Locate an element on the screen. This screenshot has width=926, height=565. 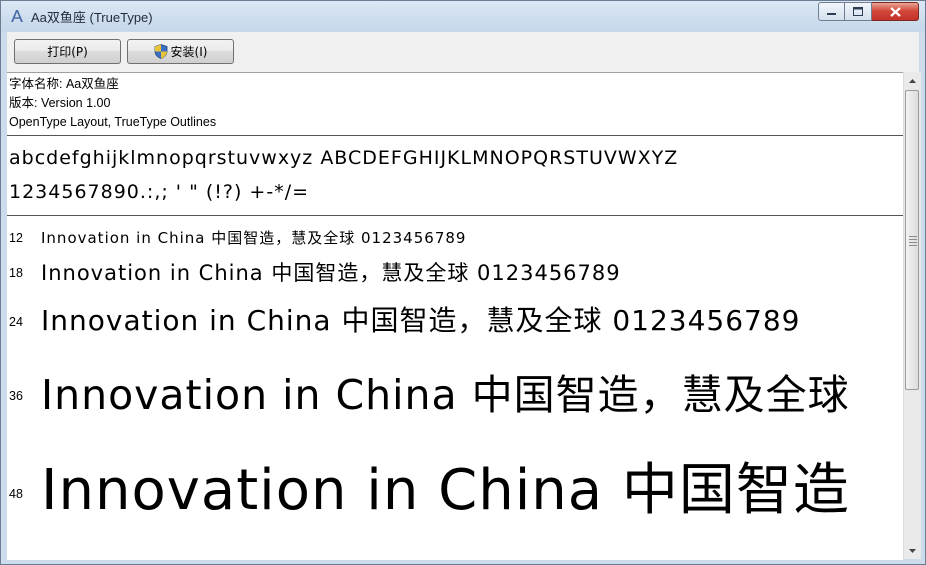
sample-text: Innovation in China 中国智造，慧及全球 is located at coordinates (445, 395).